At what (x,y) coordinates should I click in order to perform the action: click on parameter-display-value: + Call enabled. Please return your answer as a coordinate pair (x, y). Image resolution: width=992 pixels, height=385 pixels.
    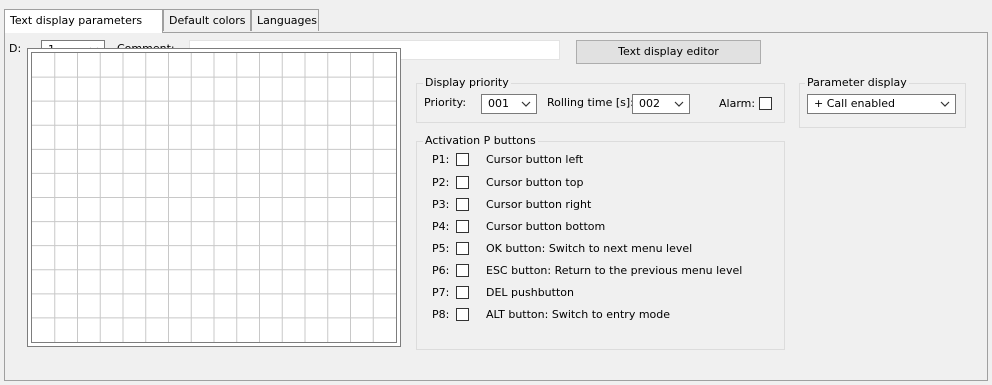
    Looking at the image, I should click on (855, 103).